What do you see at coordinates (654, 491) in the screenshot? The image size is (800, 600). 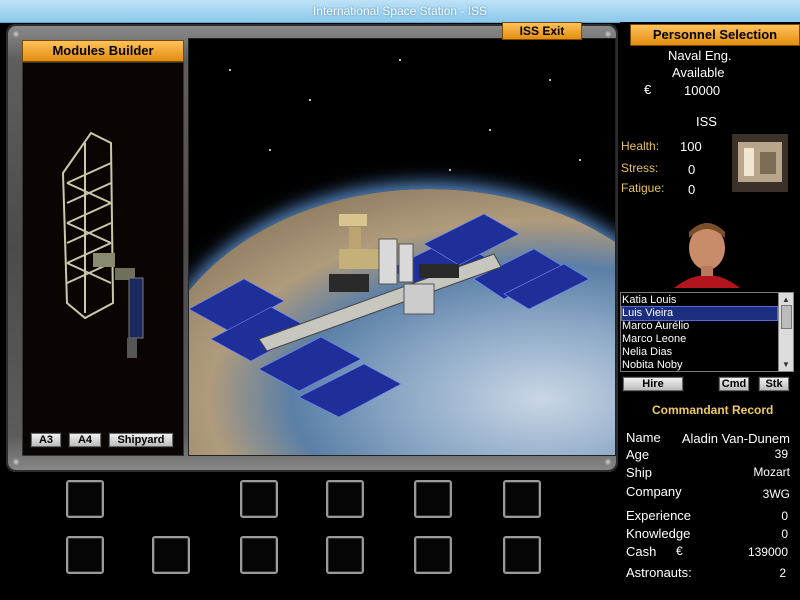 I see `company-label: Company` at bounding box center [654, 491].